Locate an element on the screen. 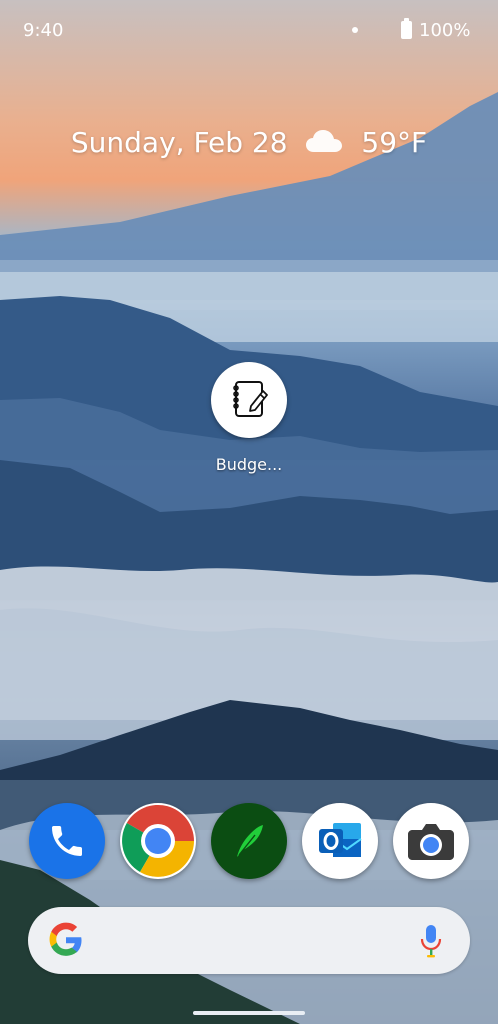 This screenshot has height=1024, width=498. robinhood-feather-icon is located at coordinates (250, 841).